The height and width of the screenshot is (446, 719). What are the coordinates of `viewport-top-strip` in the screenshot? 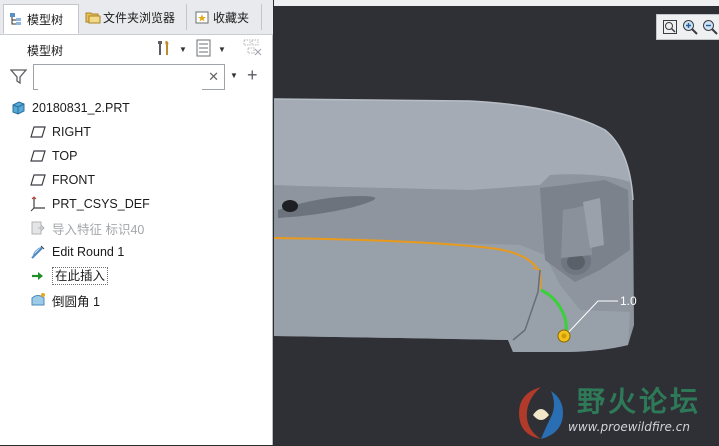 It's located at (496, 3).